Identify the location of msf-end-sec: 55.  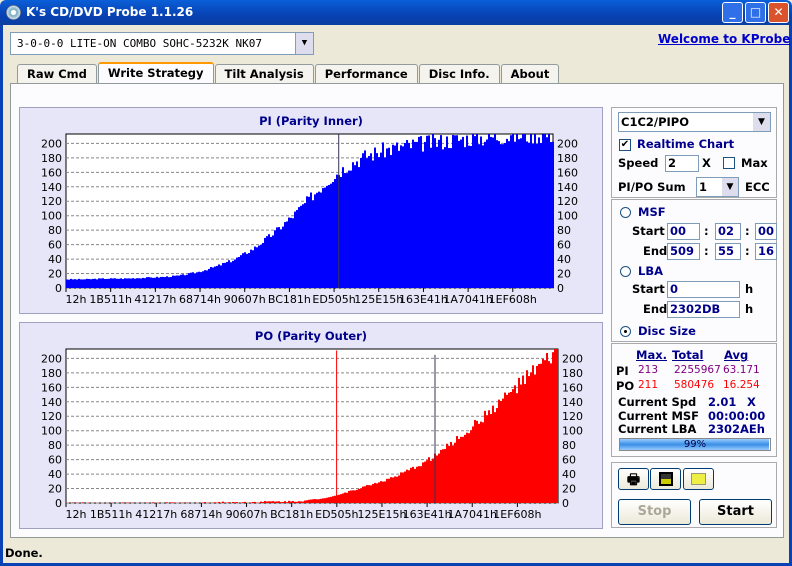
(728, 251).